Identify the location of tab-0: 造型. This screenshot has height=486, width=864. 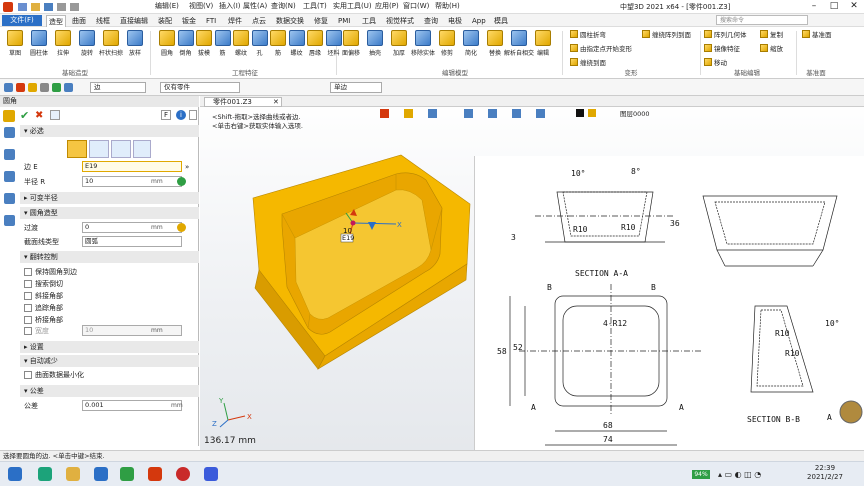
(56, 21).